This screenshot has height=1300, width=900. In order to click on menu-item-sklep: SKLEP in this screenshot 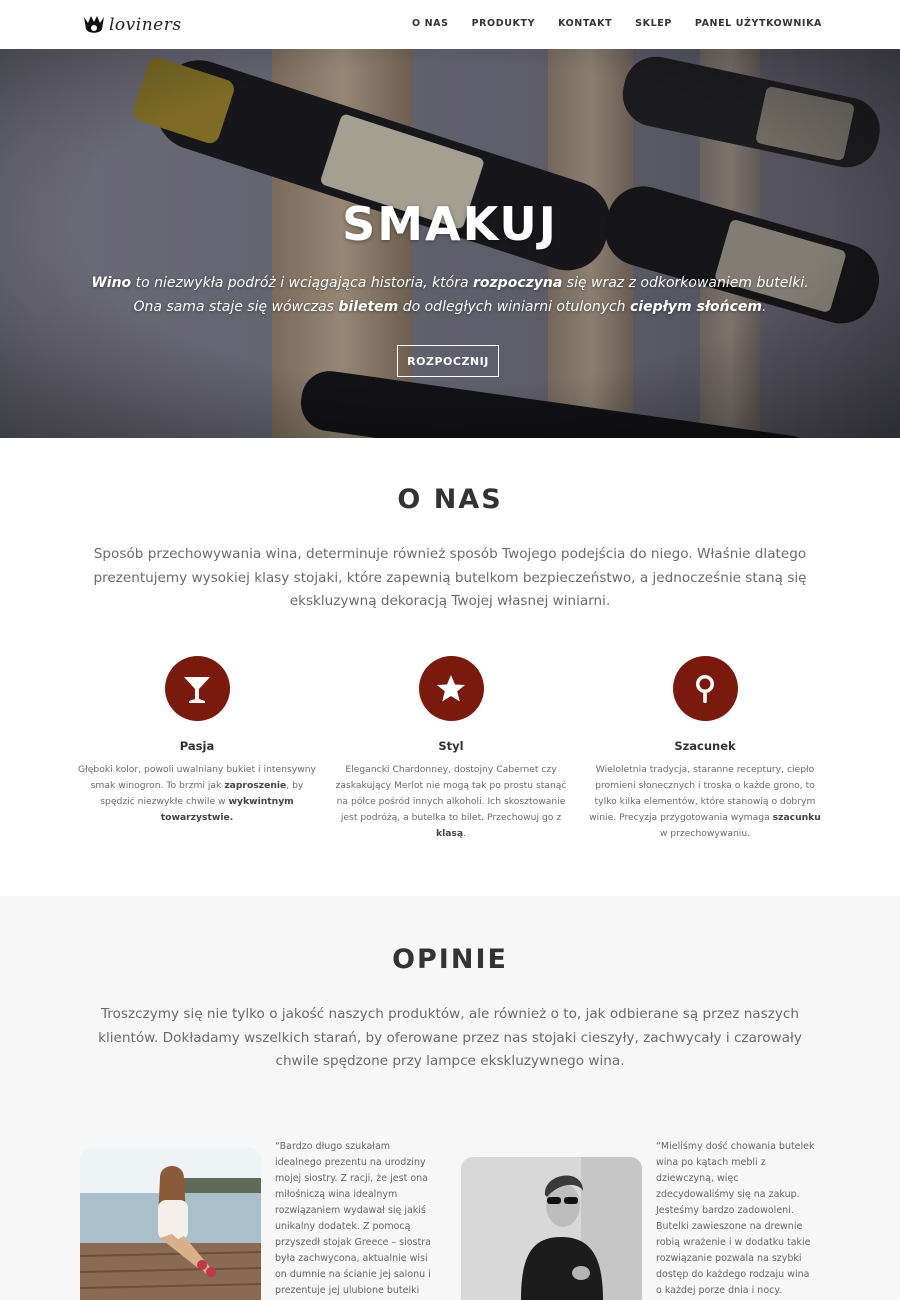, I will do `click(653, 23)`.